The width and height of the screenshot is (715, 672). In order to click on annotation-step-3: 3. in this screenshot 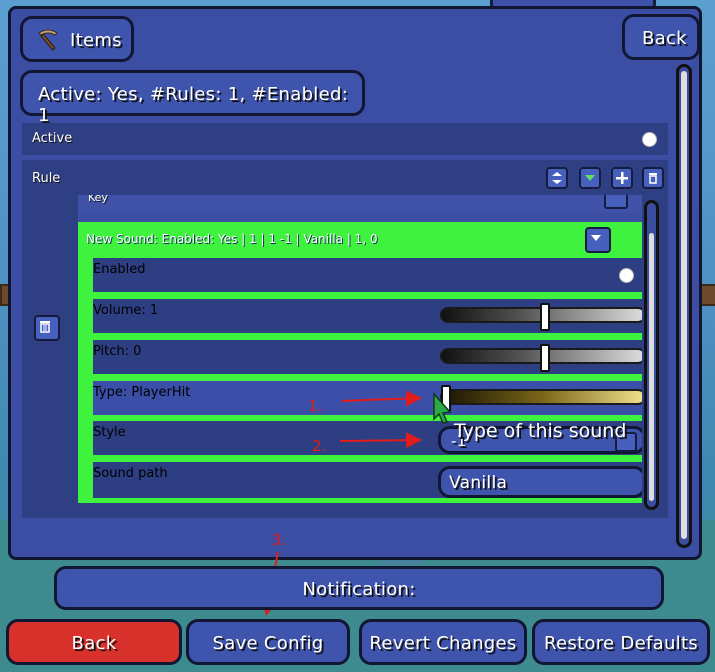, I will do `click(279, 540)`.